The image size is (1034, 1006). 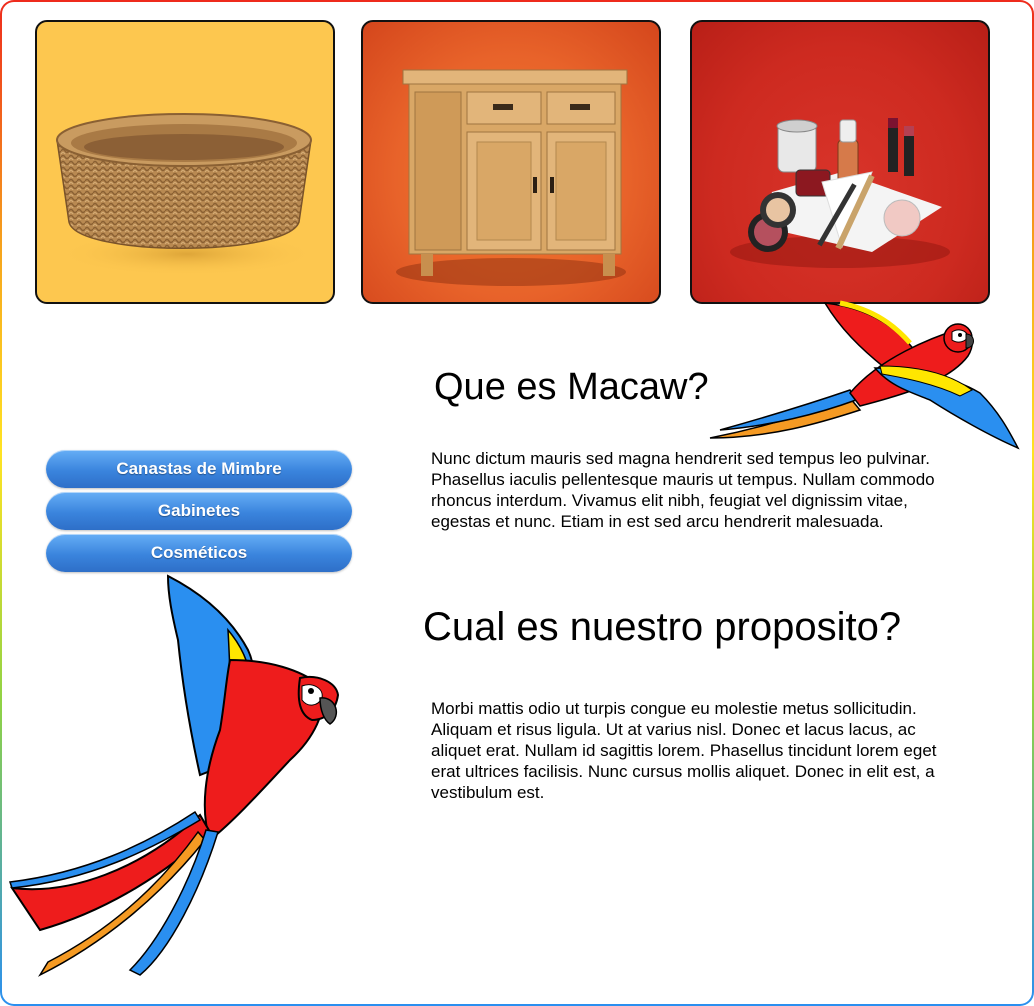 I want to click on basket-image, so click(x=185, y=162).